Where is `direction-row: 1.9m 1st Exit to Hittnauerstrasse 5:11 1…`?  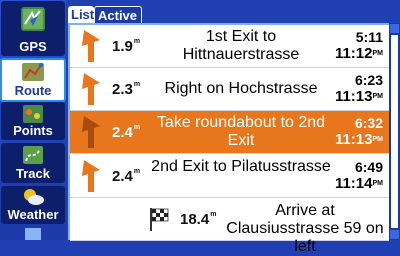 direction-row: 1.9m 1st Exit to Hittnauerstrasse 5:11 1… is located at coordinates (229, 46).